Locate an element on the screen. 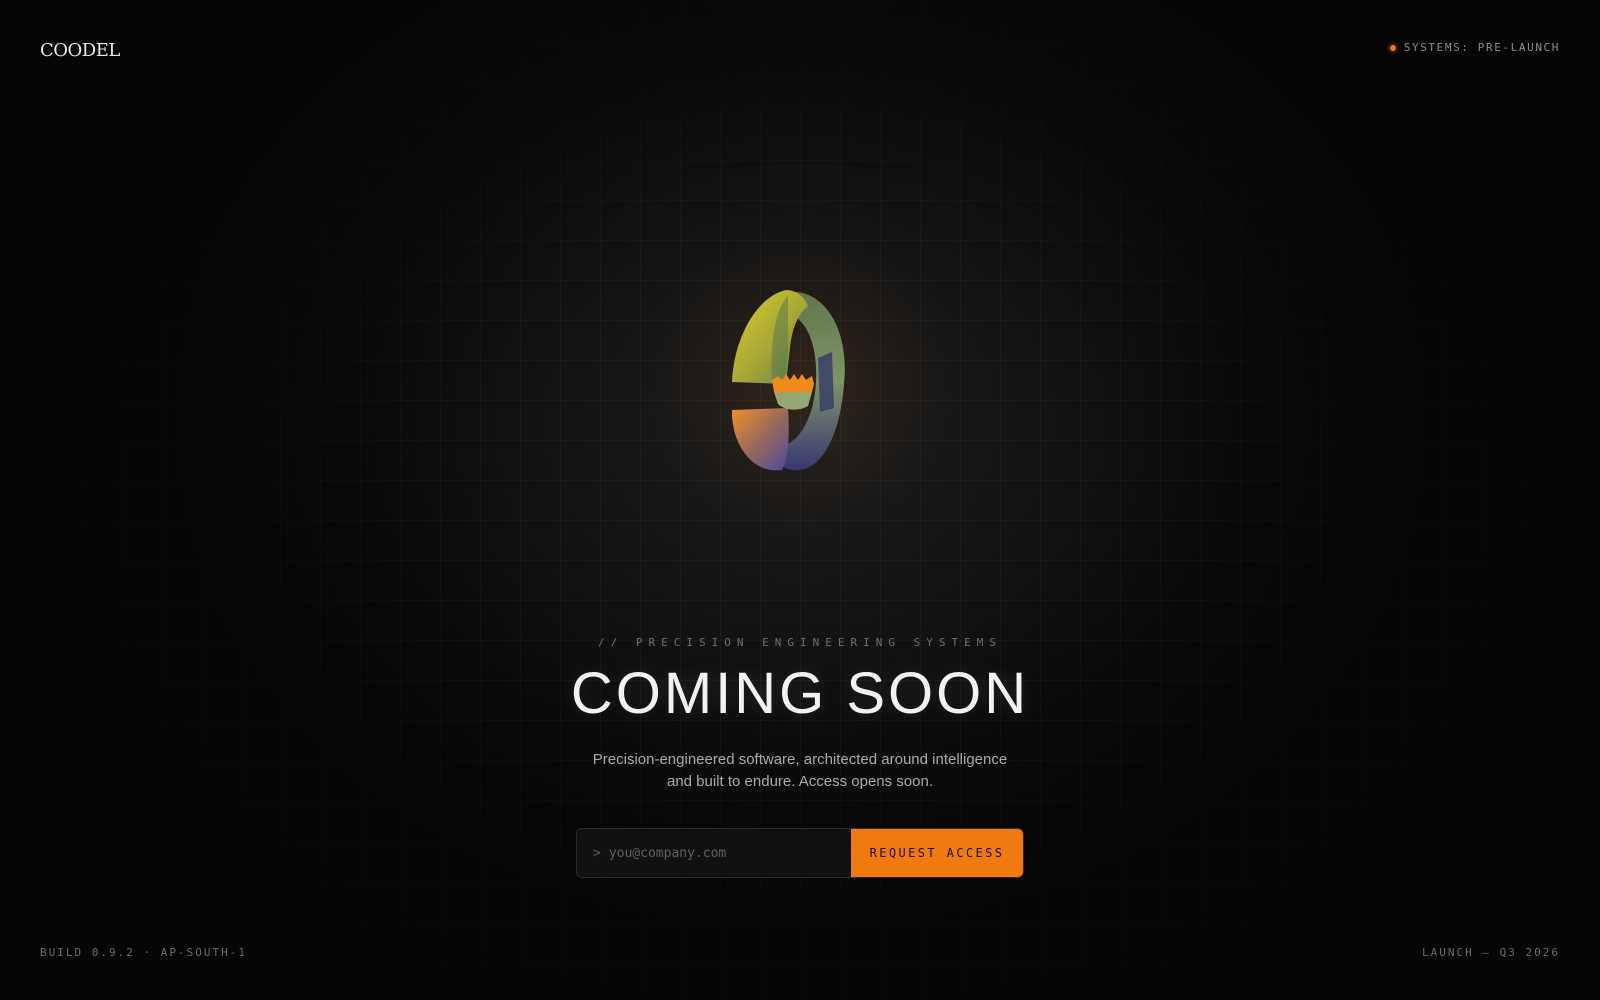  prompt-chevron-icon: > is located at coordinates (597, 853).